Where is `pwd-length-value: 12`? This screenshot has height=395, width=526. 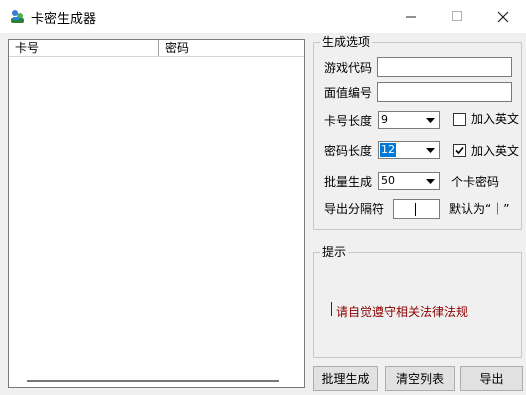 pwd-length-value: 12 is located at coordinates (388, 150).